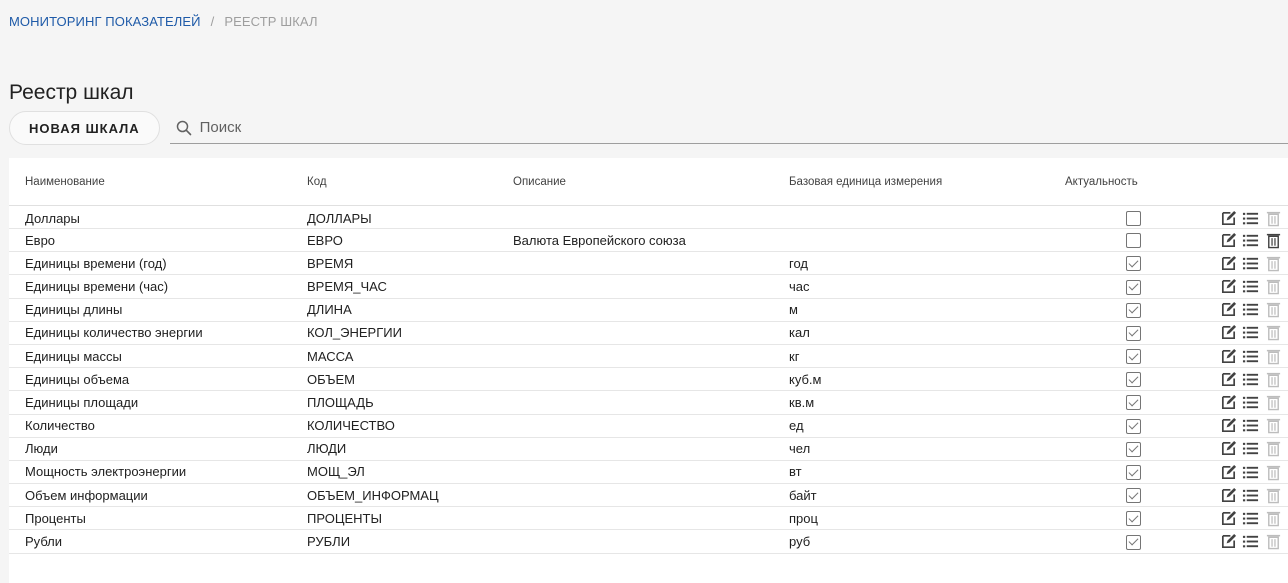 Image resolution: width=1288 pixels, height=583 pixels. What do you see at coordinates (648, 402) in the screenshot?
I see `table-row: Единицы площади ПЛОЩАДЬ кв.м` at bounding box center [648, 402].